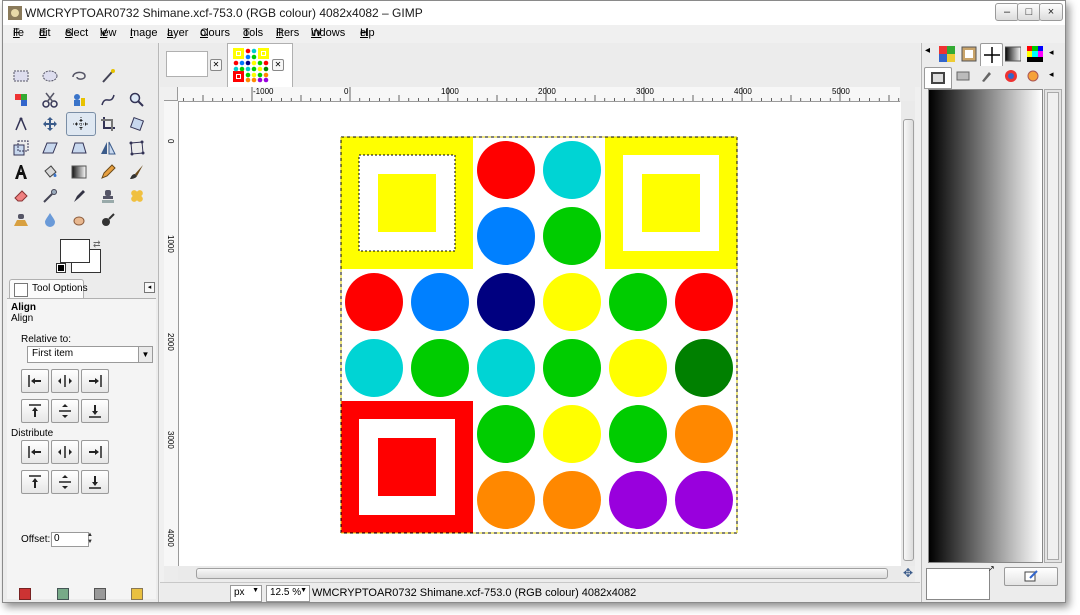  Describe the element at coordinates (938, 78) in the screenshot. I see `tab-layers` at that location.